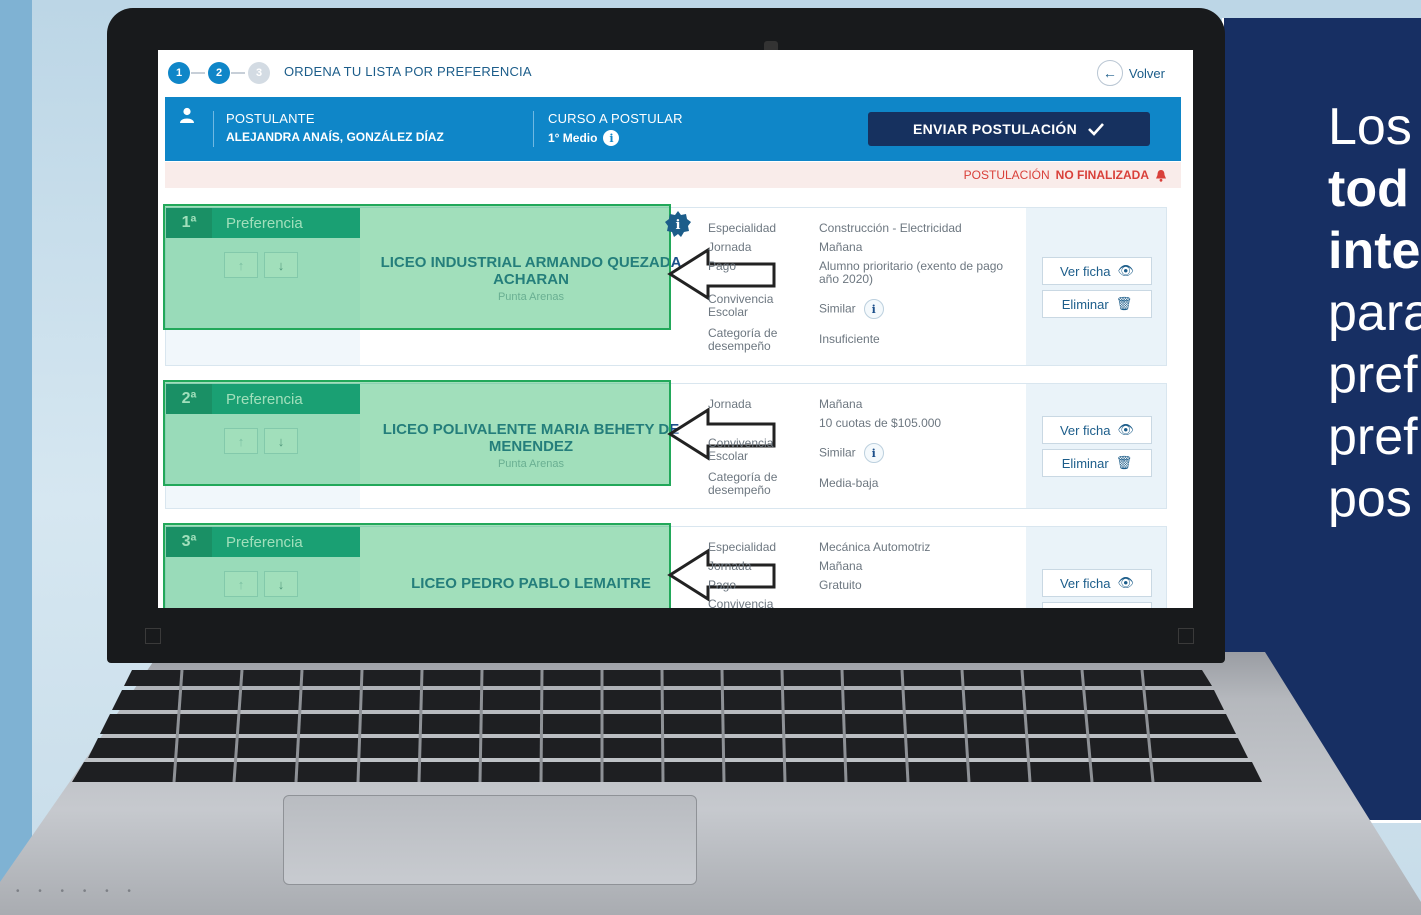 The height and width of the screenshot is (915, 1421). I want to click on course-label: CURSO A POSTULAR, so click(615, 118).